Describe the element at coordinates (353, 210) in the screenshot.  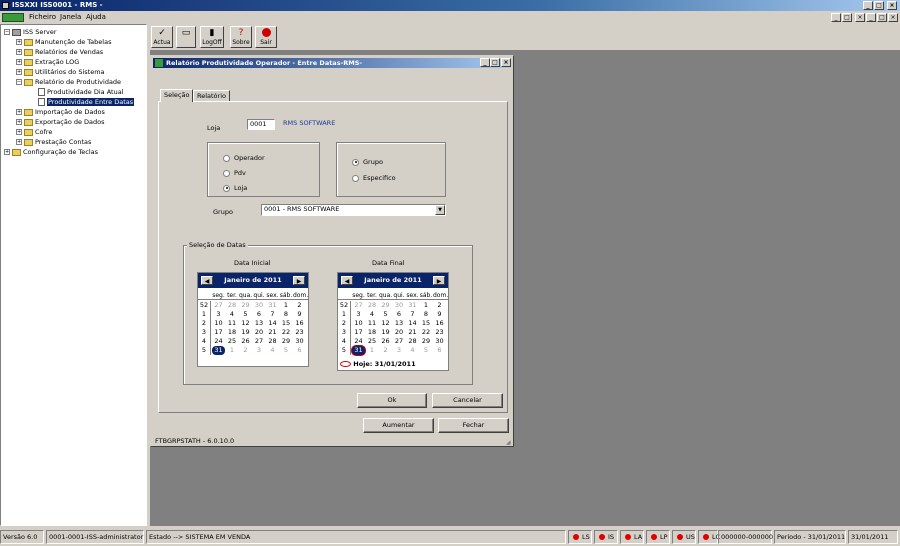
I see `grupo-select: 0001 - RMS SOFTWARE ▼` at that location.